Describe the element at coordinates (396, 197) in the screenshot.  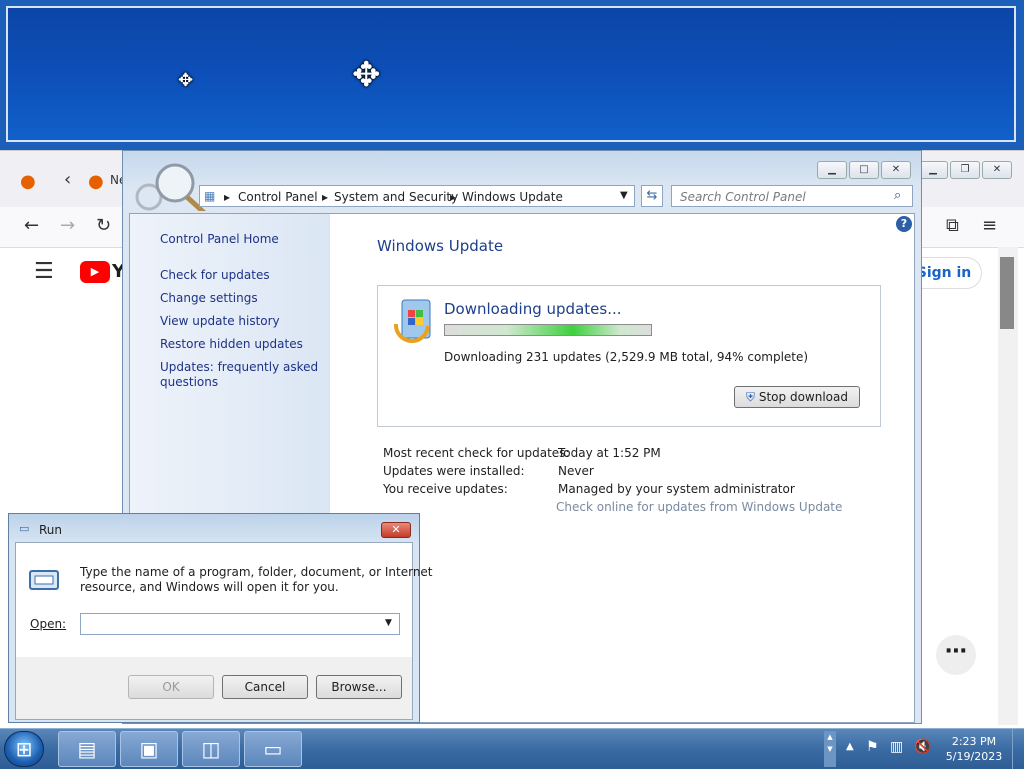
I see `breadcrumb-system-security: System and Security` at that location.